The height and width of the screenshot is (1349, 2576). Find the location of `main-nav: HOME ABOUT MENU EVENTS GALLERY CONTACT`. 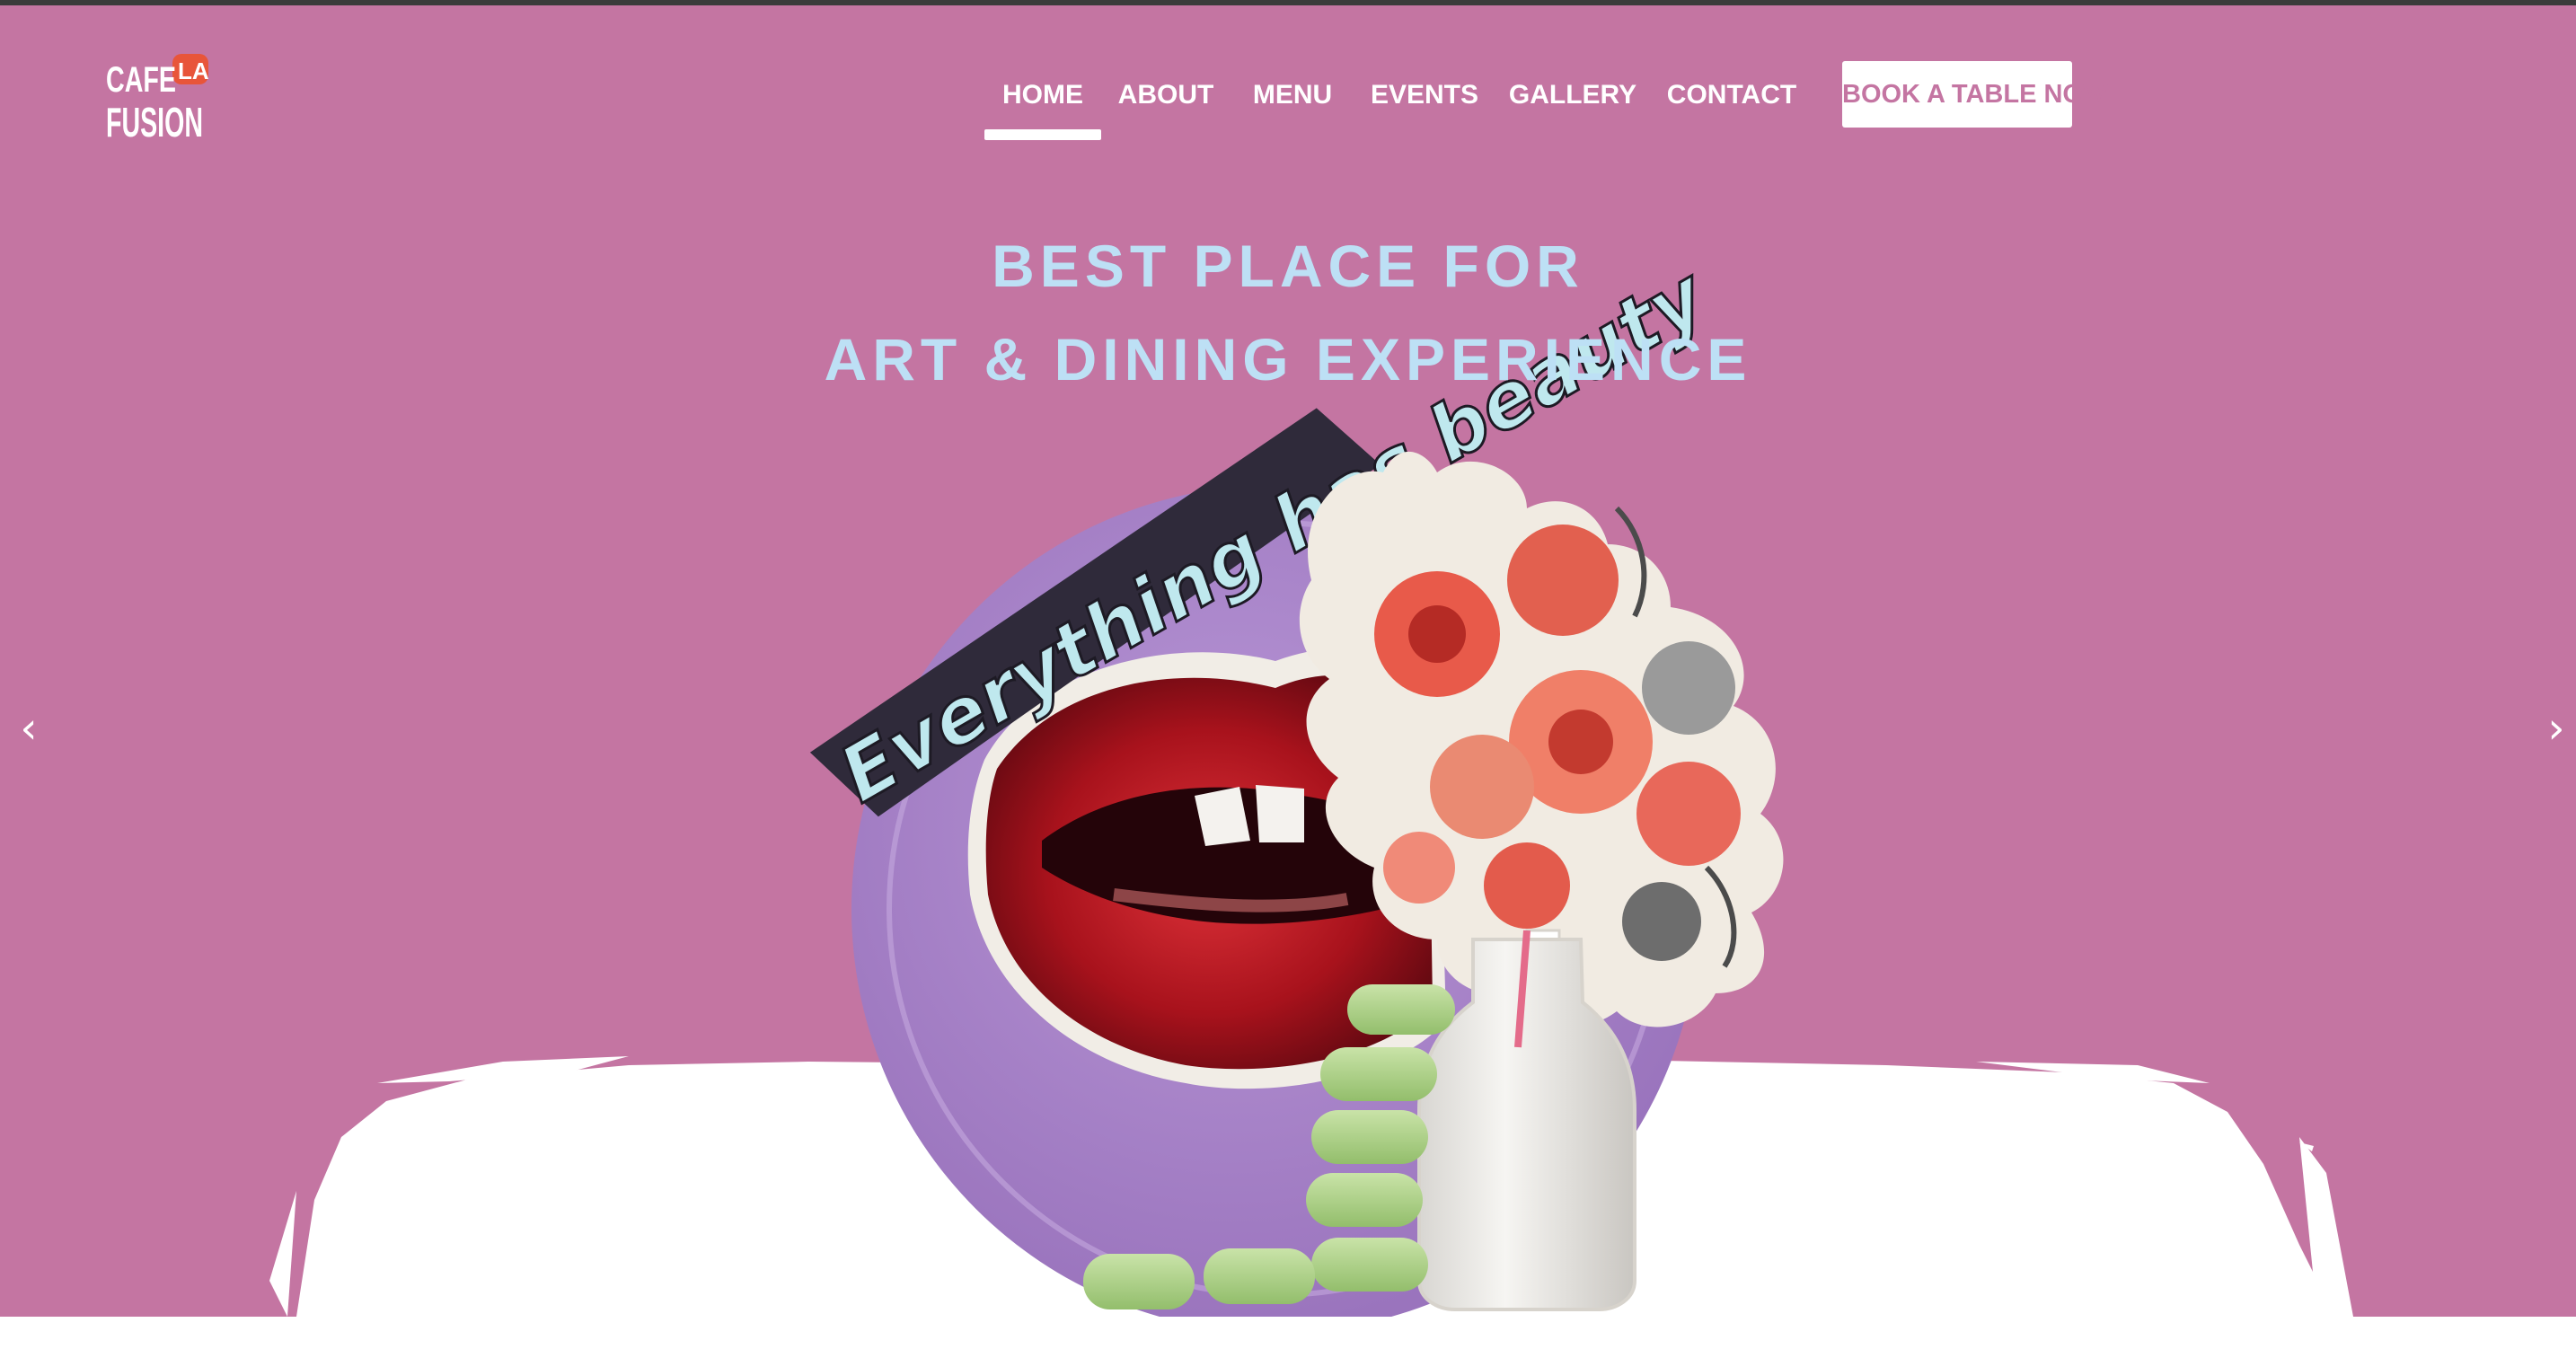

main-nav: HOME ABOUT MENU EVENTS GALLERY CONTACT is located at coordinates (1398, 98).